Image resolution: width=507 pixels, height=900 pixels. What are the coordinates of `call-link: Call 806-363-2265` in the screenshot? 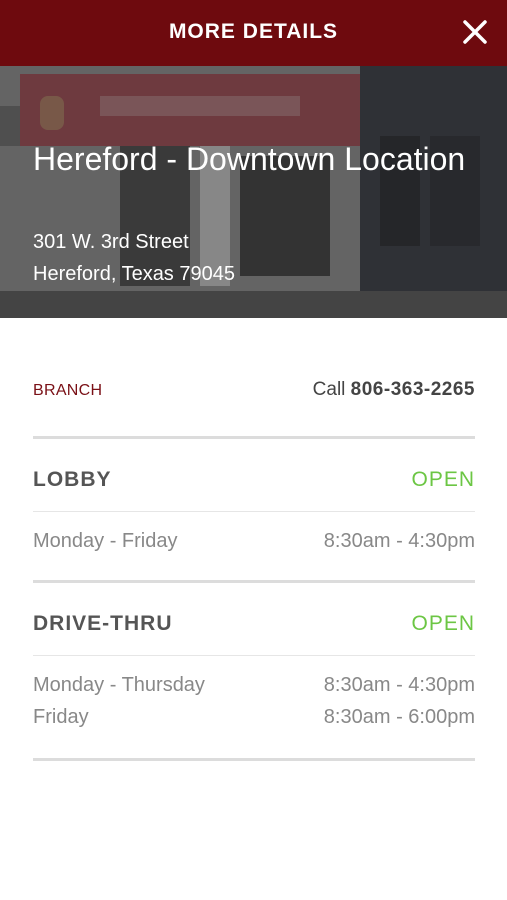 It's located at (394, 390).